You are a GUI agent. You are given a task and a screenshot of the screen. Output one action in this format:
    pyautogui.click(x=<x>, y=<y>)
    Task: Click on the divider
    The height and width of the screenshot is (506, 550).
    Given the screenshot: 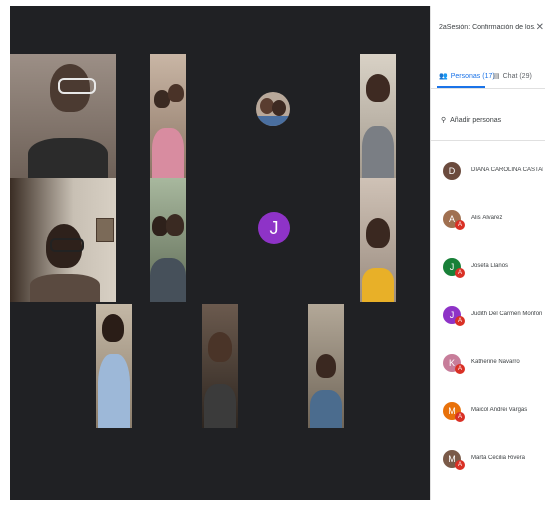 What is the action you would take?
    pyautogui.click(x=488, y=140)
    